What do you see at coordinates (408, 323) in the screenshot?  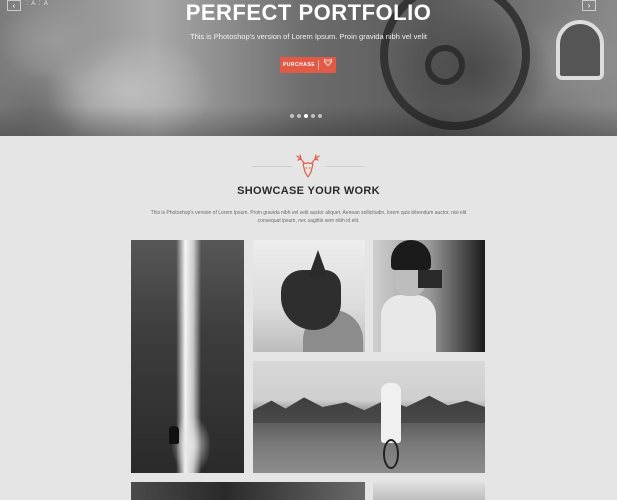 I see `photographer-torso` at bounding box center [408, 323].